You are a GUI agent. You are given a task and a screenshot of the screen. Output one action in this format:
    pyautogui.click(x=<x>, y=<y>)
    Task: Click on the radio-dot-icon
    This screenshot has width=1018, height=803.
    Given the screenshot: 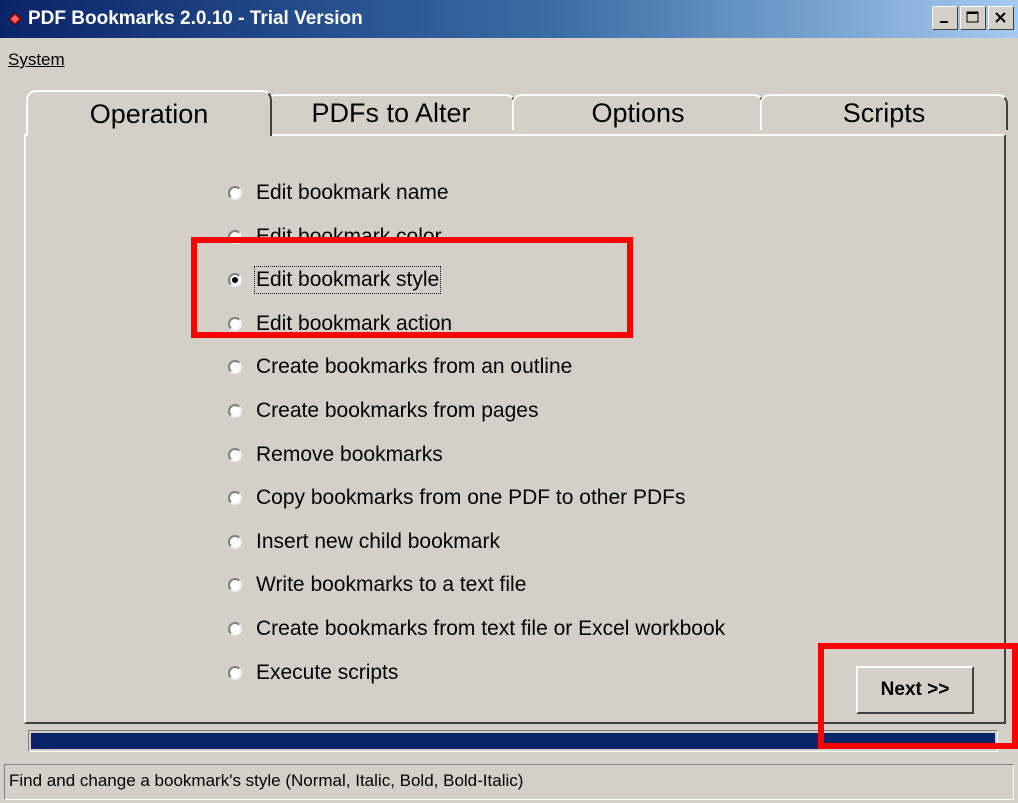 What is the action you would take?
    pyautogui.click(x=235, y=280)
    